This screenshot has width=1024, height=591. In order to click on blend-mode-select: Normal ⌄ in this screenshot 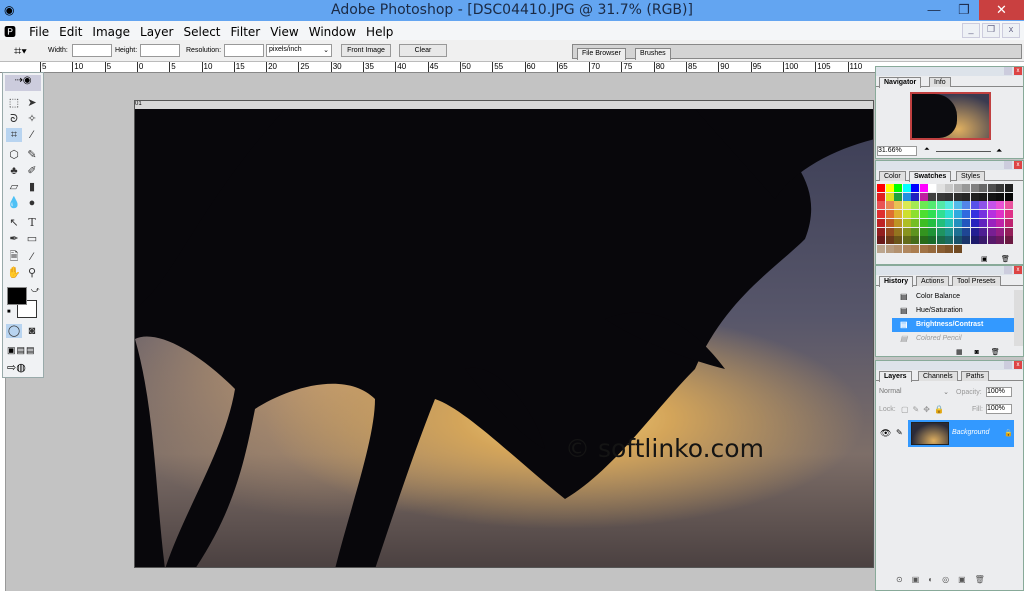, I will do `click(914, 393)`.